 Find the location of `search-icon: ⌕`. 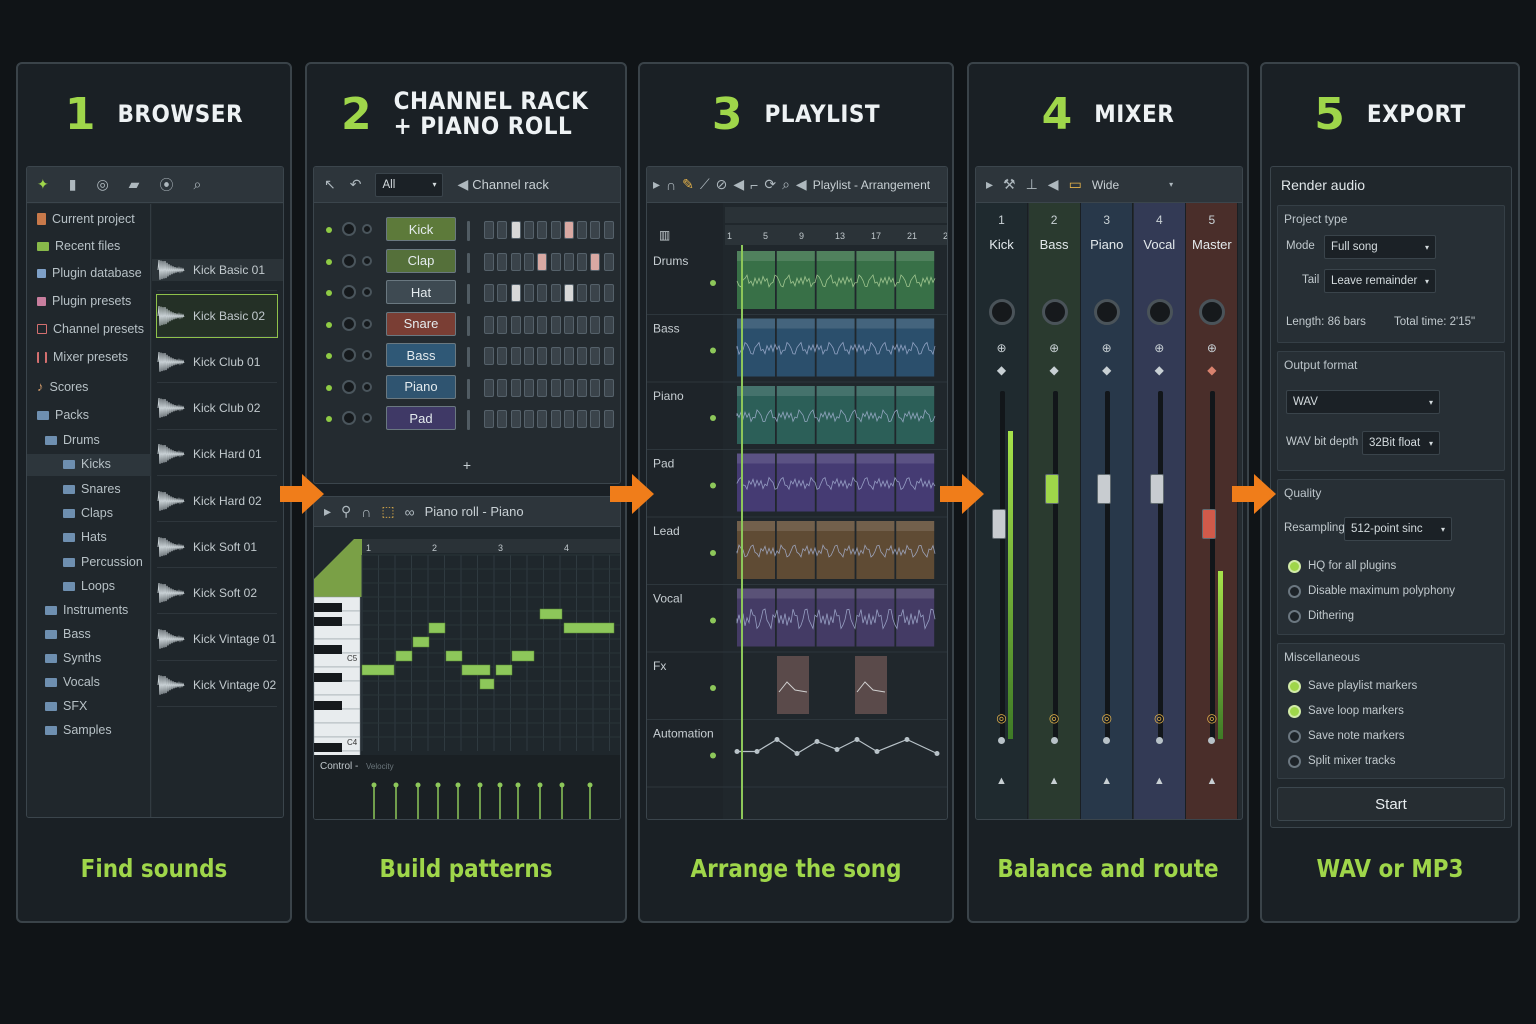

search-icon: ⌕ is located at coordinates (197, 184).